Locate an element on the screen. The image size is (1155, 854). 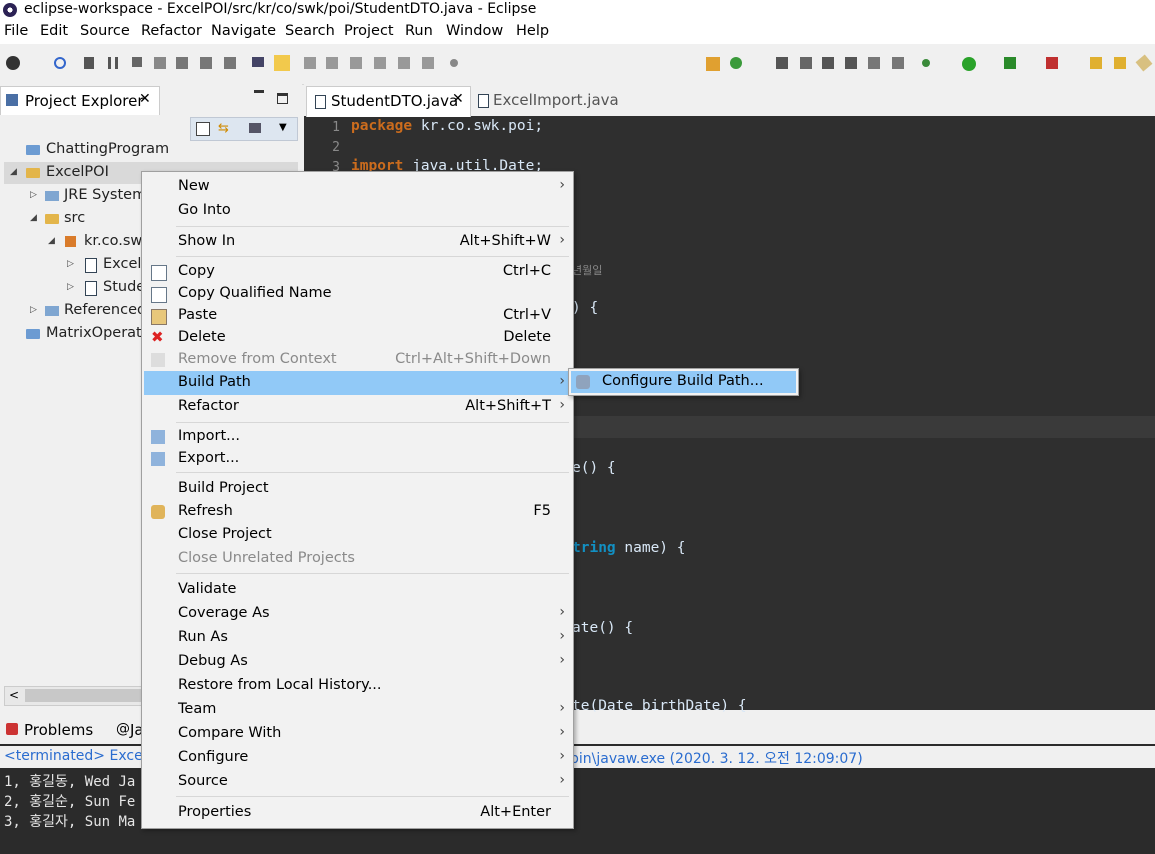
collapse-all-icon is located at coordinates (203, 129).